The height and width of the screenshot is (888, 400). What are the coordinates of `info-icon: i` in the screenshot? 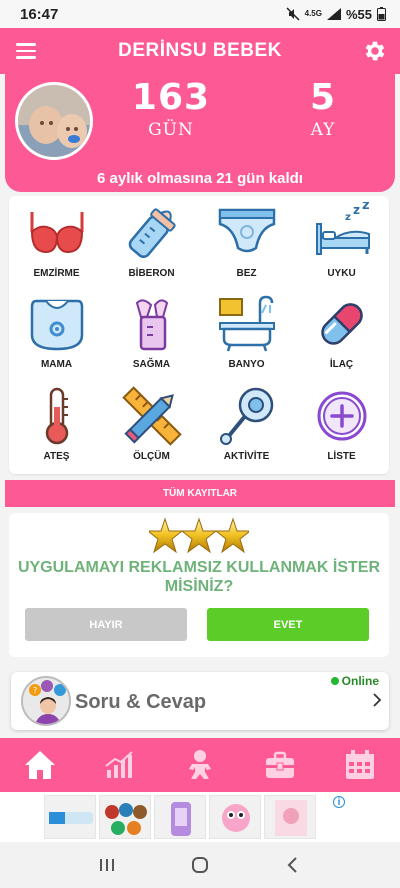 It's located at (339, 802).